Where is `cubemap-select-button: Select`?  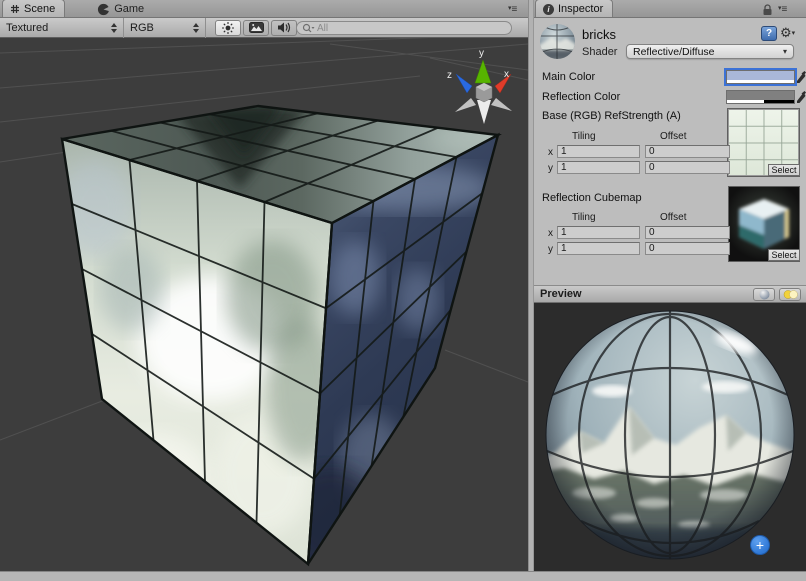
cubemap-select-button: Select is located at coordinates (784, 255).